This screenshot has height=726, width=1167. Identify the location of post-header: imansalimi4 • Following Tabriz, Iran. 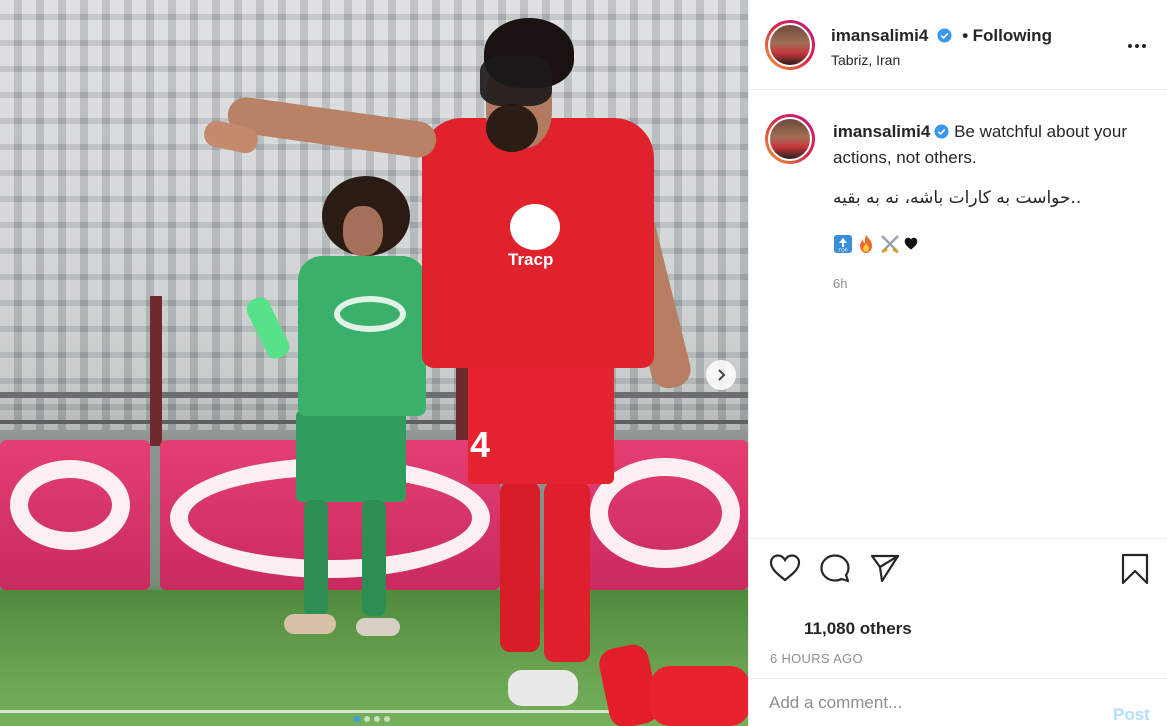
(958, 45).